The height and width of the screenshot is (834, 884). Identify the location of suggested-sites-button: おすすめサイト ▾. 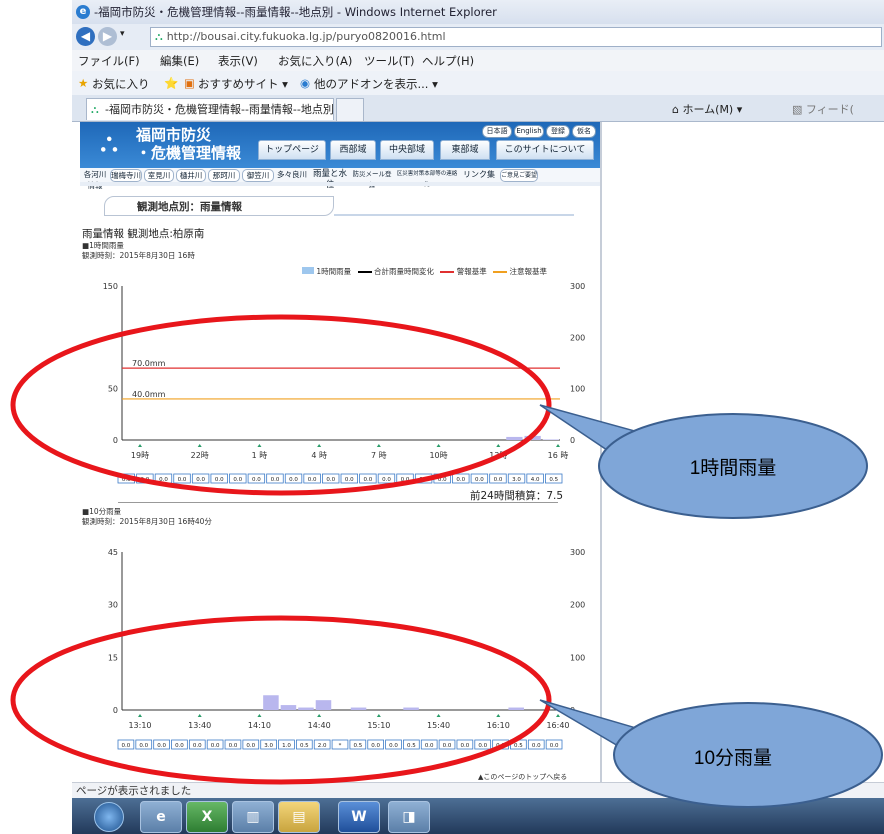
(243, 84).